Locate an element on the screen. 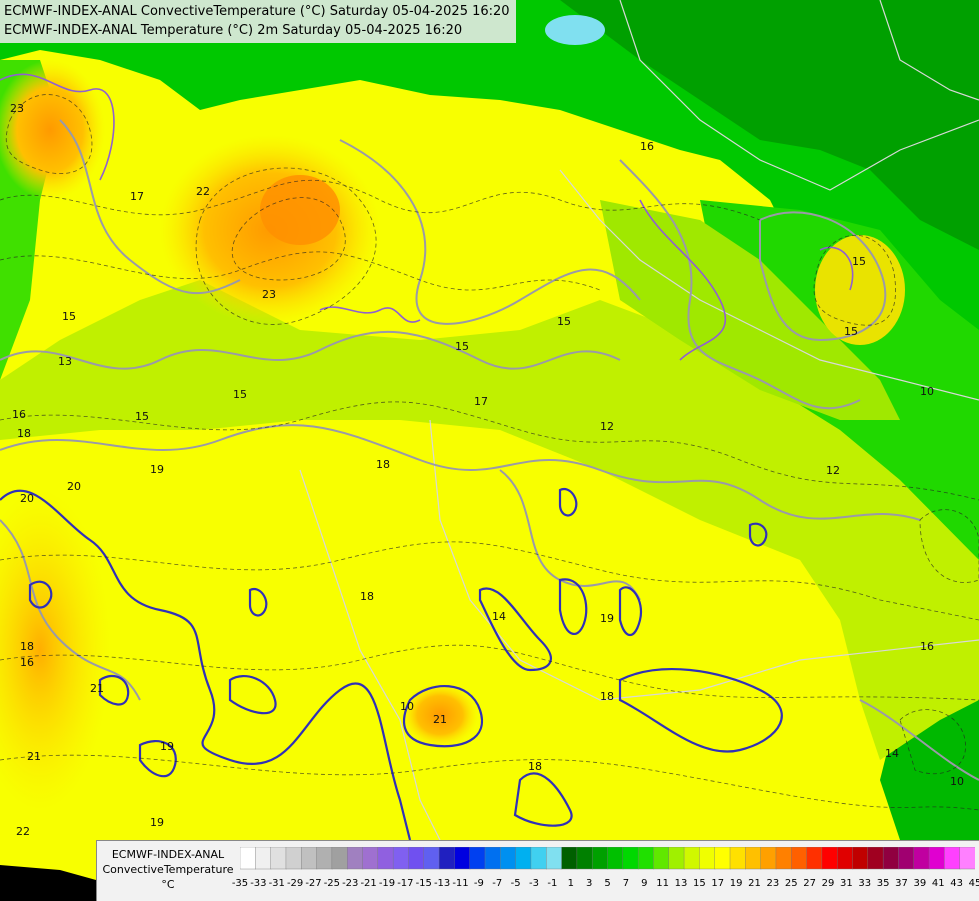  legend-tick-label: -15 is located at coordinates (423, 883).